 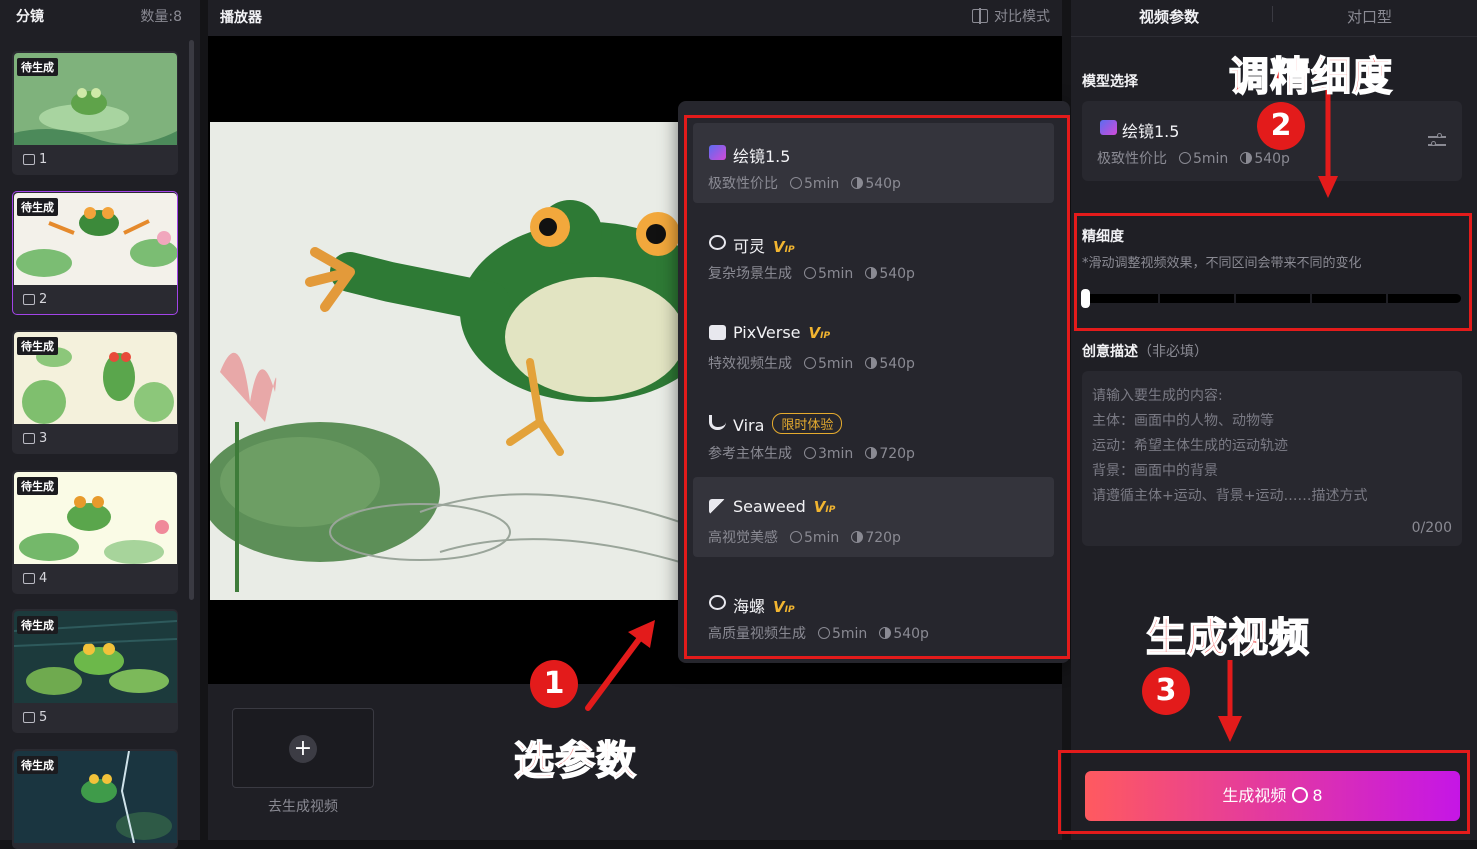 What do you see at coordinates (1166, 691) in the screenshot?
I see `step-3-badge: 3` at bounding box center [1166, 691].